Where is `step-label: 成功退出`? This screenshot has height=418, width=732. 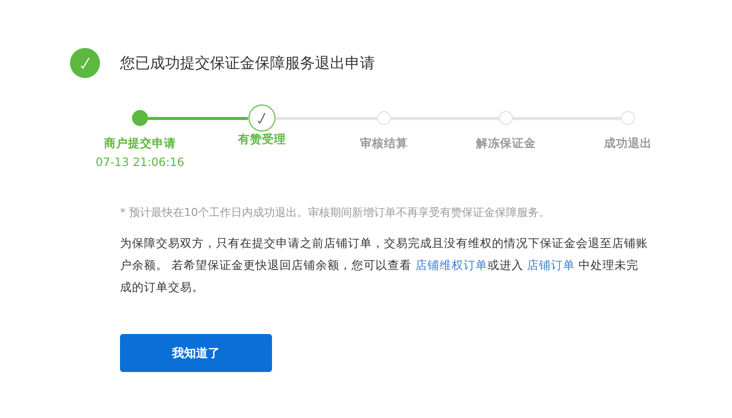
step-label: 成功退出 is located at coordinates (628, 143).